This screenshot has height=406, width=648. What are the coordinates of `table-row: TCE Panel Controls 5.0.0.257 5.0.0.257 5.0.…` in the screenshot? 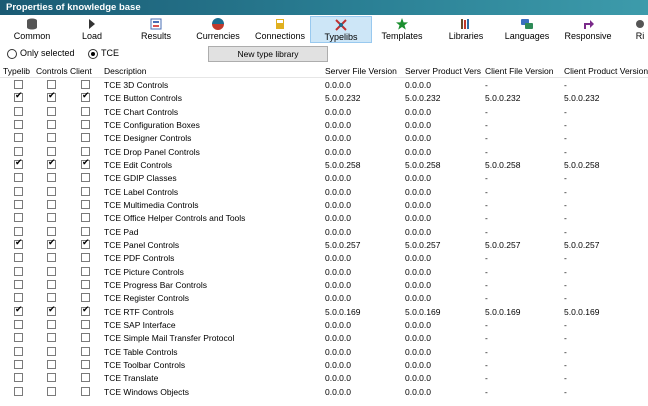 It's located at (324, 244).